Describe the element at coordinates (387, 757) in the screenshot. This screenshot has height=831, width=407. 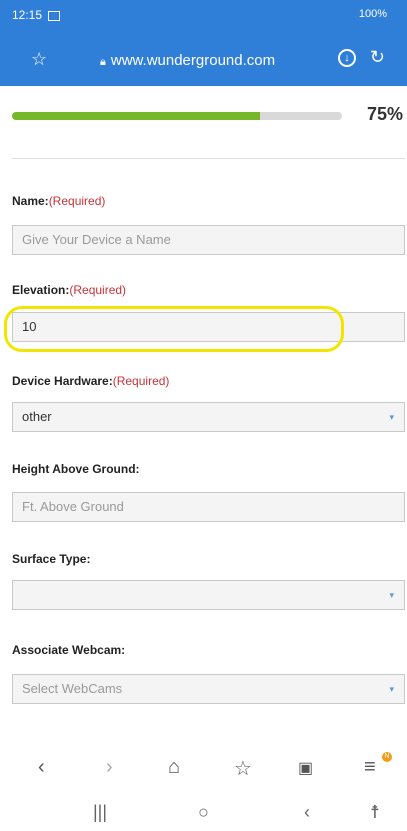
I see `notification-badge: N` at that location.